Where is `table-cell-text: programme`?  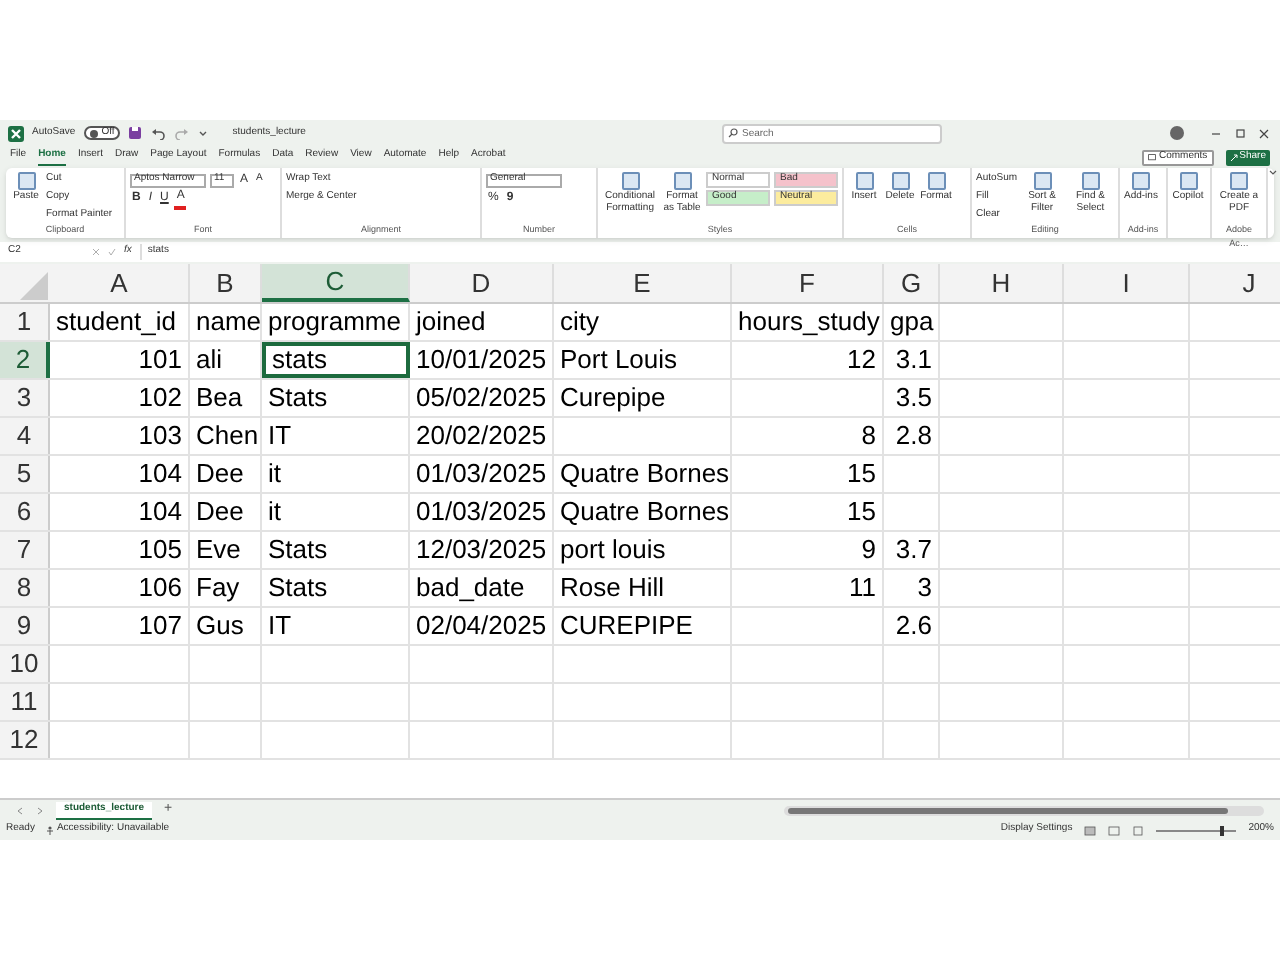
table-cell-text: programme is located at coordinates (334, 322).